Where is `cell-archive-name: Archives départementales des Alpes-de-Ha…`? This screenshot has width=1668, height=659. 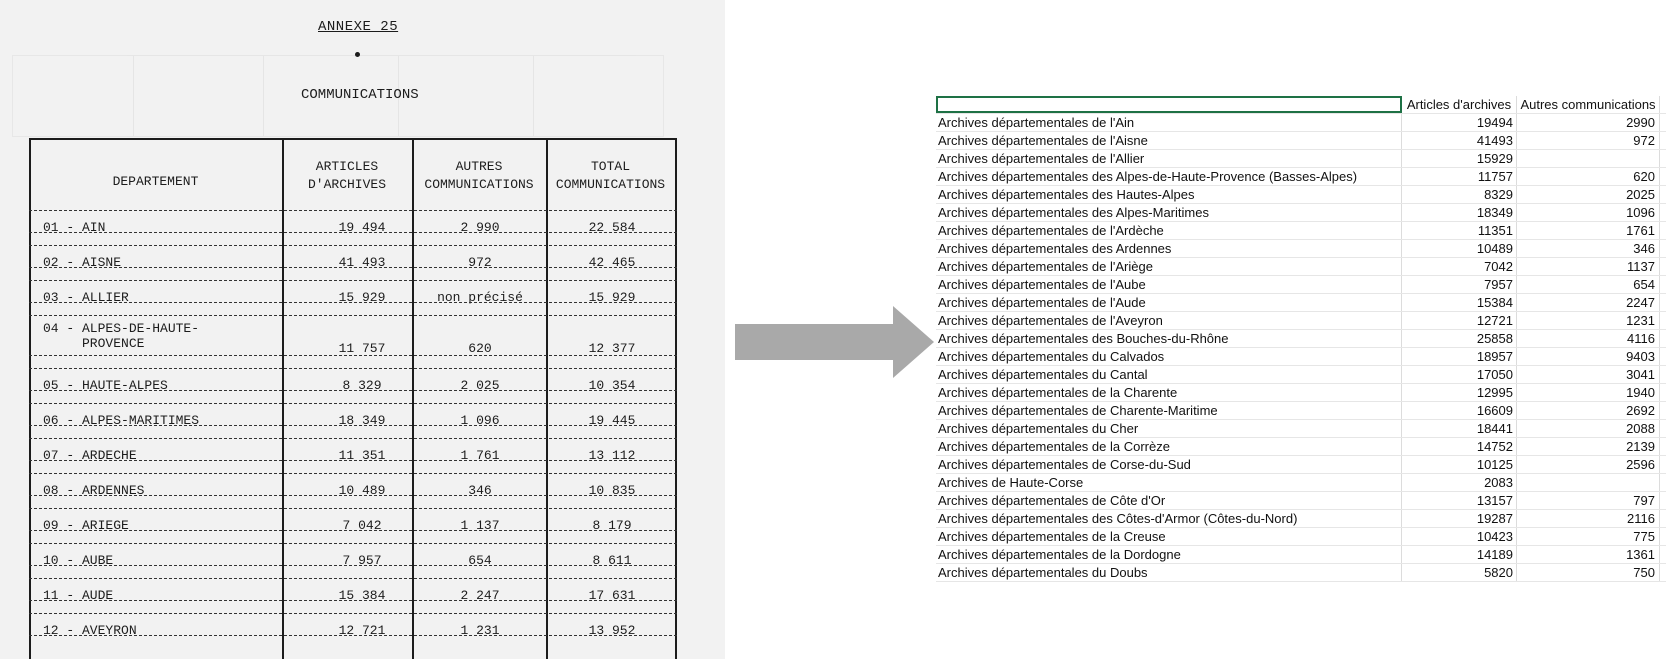
cell-archive-name: Archives départementales des Alpes-de-Ha… is located at coordinates (1169, 176).